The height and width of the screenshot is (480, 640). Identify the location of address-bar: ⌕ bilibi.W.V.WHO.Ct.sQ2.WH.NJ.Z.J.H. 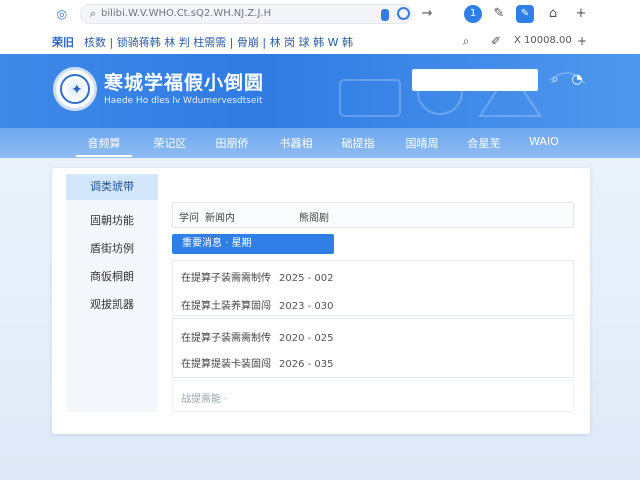
(246, 14).